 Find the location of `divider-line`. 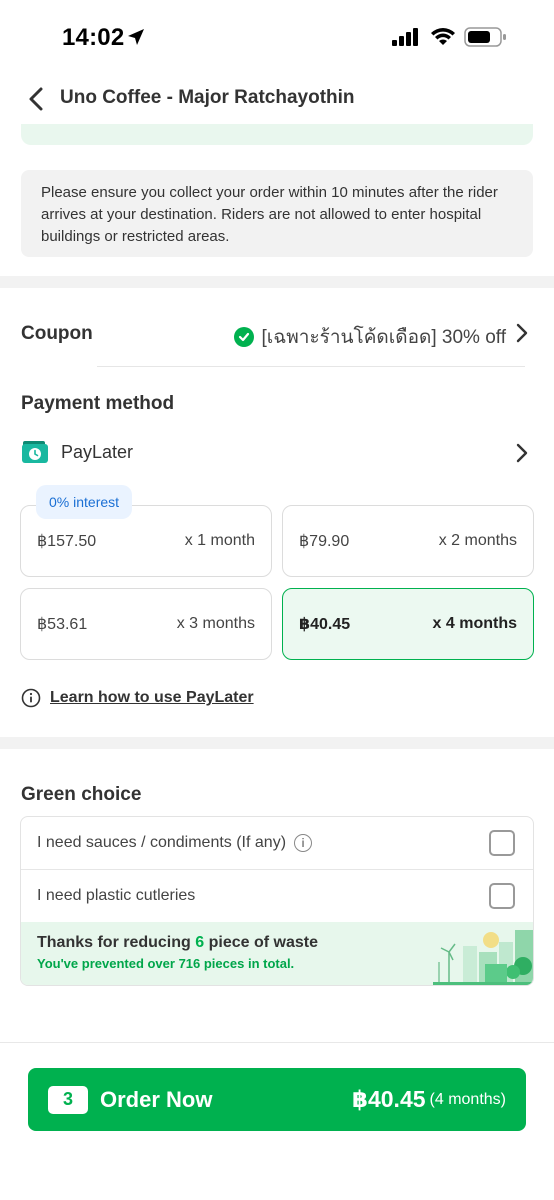

divider-line is located at coordinates (311, 366).